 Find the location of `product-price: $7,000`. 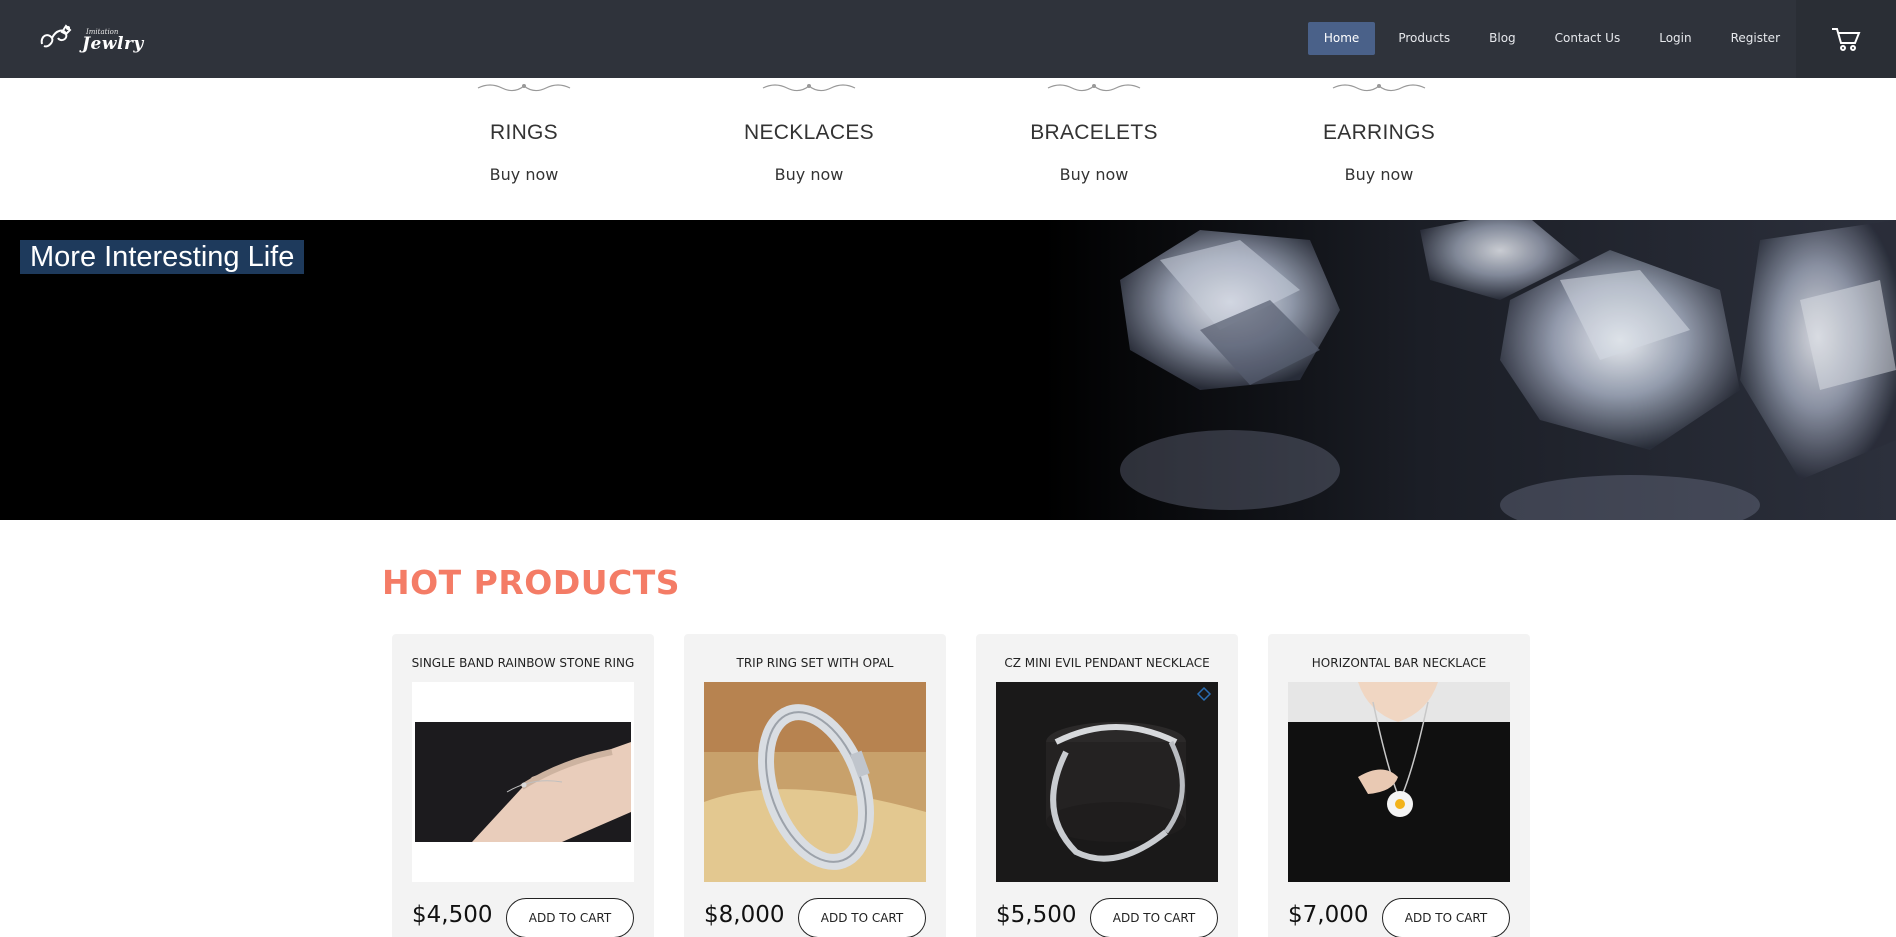

product-price: $7,000 is located at coordinates (1328, 915).